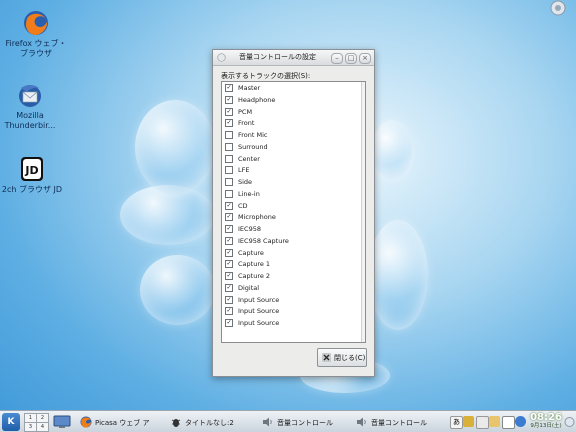  What do you see at coordinates (342, 357) in the screenshot?
I see `close-button: 閉じる(C)` at bounding box center [342, 357].